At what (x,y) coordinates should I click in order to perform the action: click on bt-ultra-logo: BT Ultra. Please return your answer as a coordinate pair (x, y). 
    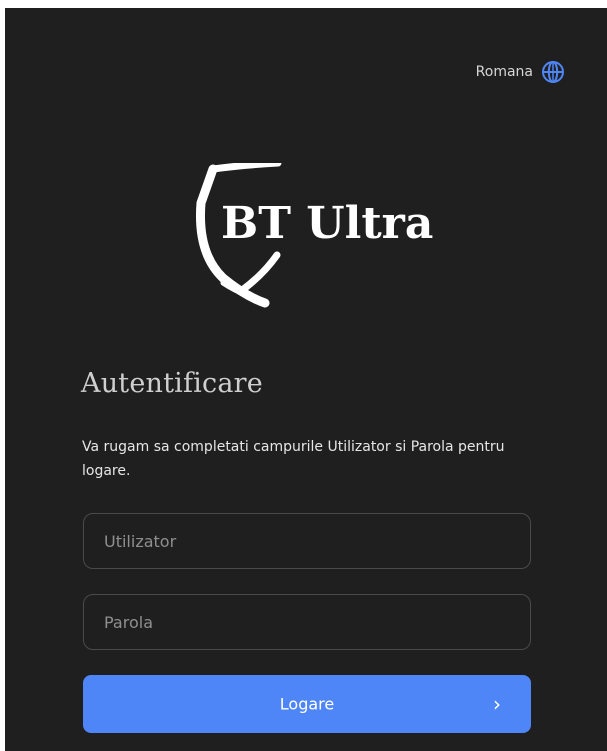
    Looking at the image, I should click on (308, 238).